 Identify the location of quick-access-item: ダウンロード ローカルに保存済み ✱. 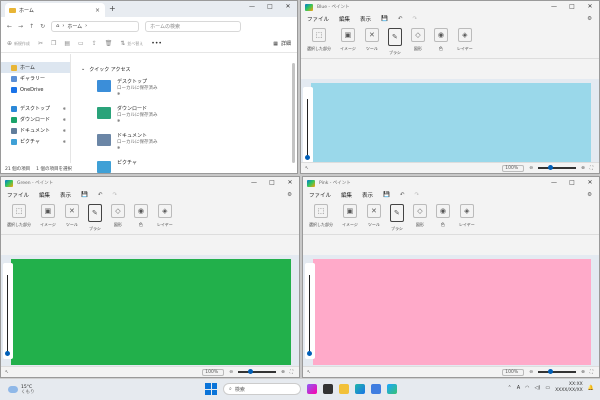
(197, 116).